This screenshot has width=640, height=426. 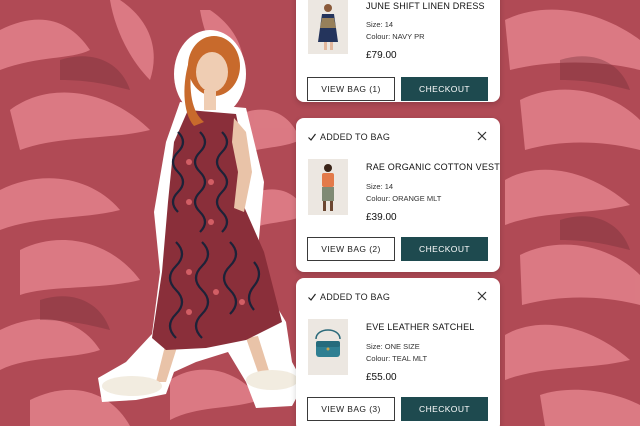 What do you see at coordinates (397, 358) in the screenshot?
I see `product-colour: Colour: TEAL MLT` at bounding box center [397, 358].